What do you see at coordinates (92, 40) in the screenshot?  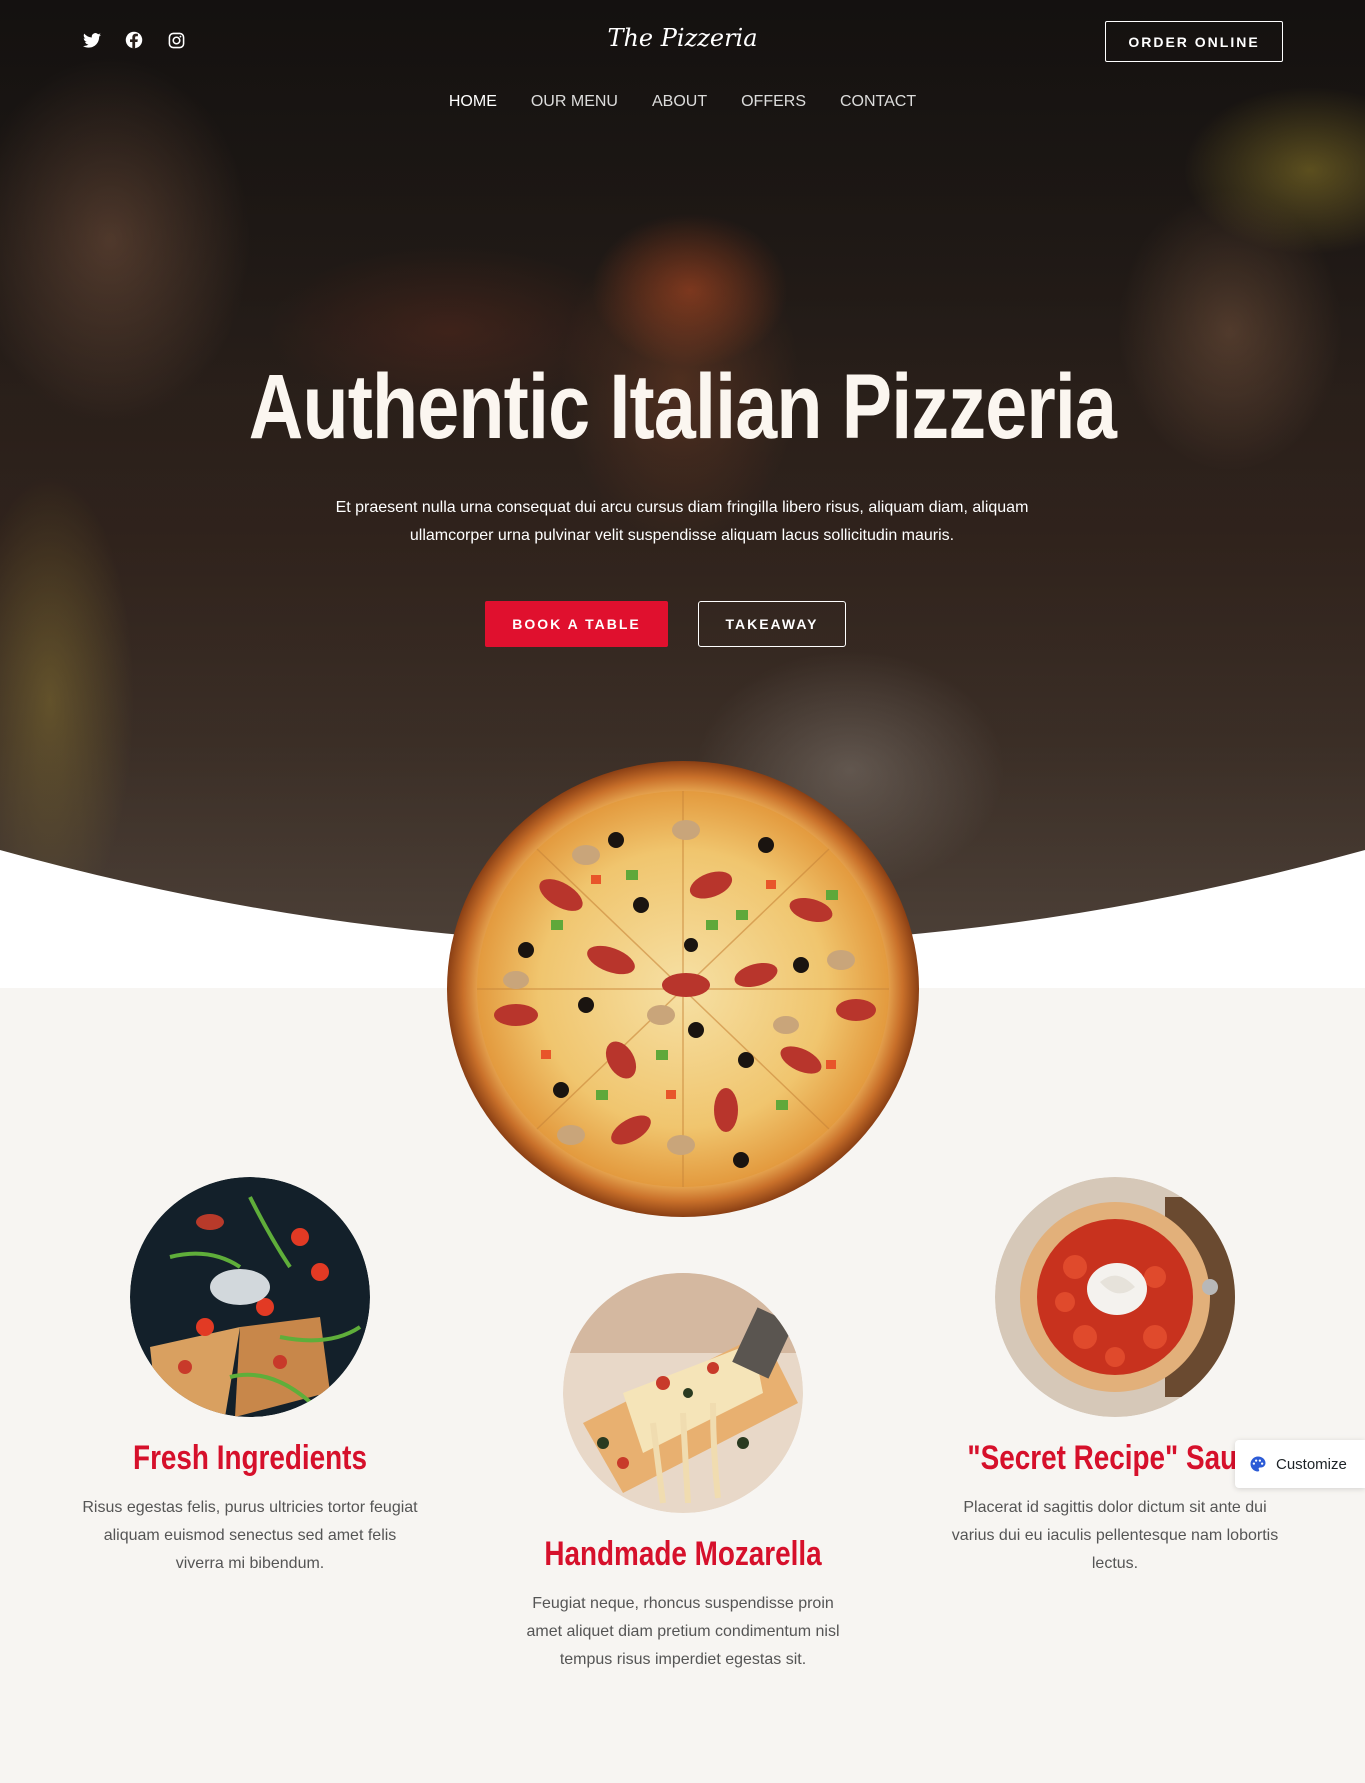 I see `twitter-icon` at bounding box center [92, 40].